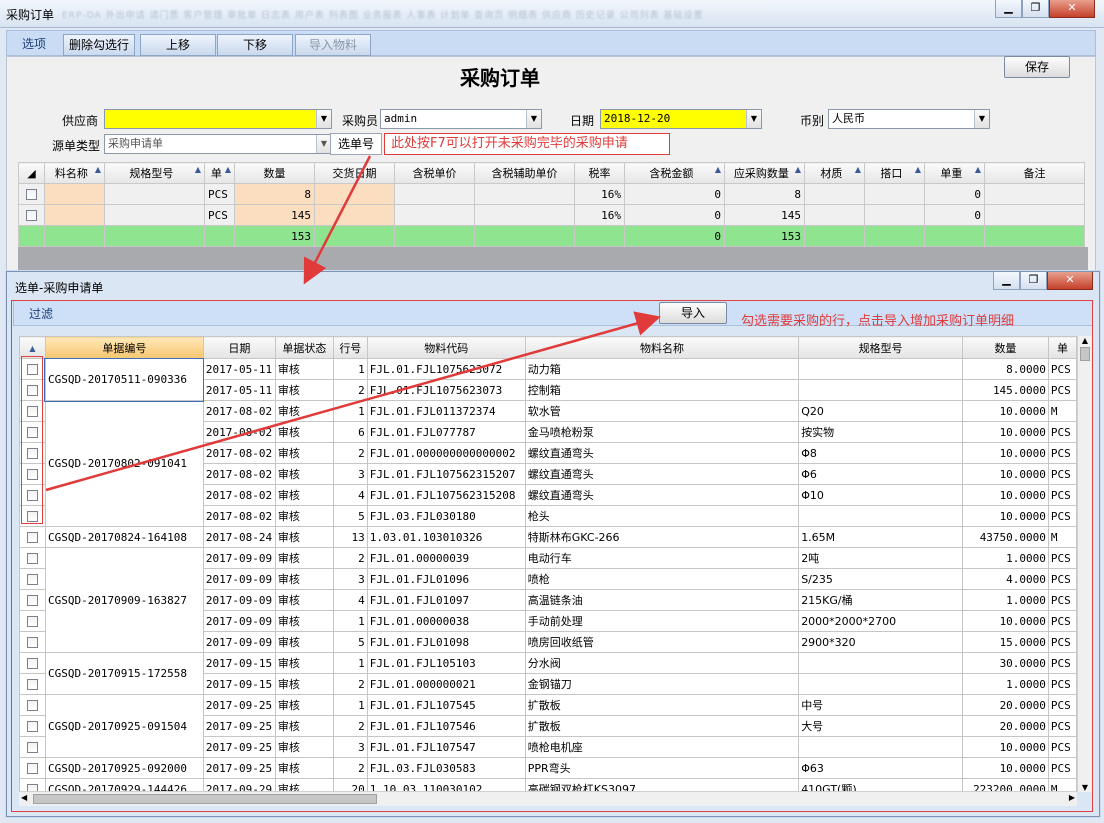 This screenshot has width=1104, height=823. I want to click on grid-cell: 1.03.01.103010326, so click(446, 537).